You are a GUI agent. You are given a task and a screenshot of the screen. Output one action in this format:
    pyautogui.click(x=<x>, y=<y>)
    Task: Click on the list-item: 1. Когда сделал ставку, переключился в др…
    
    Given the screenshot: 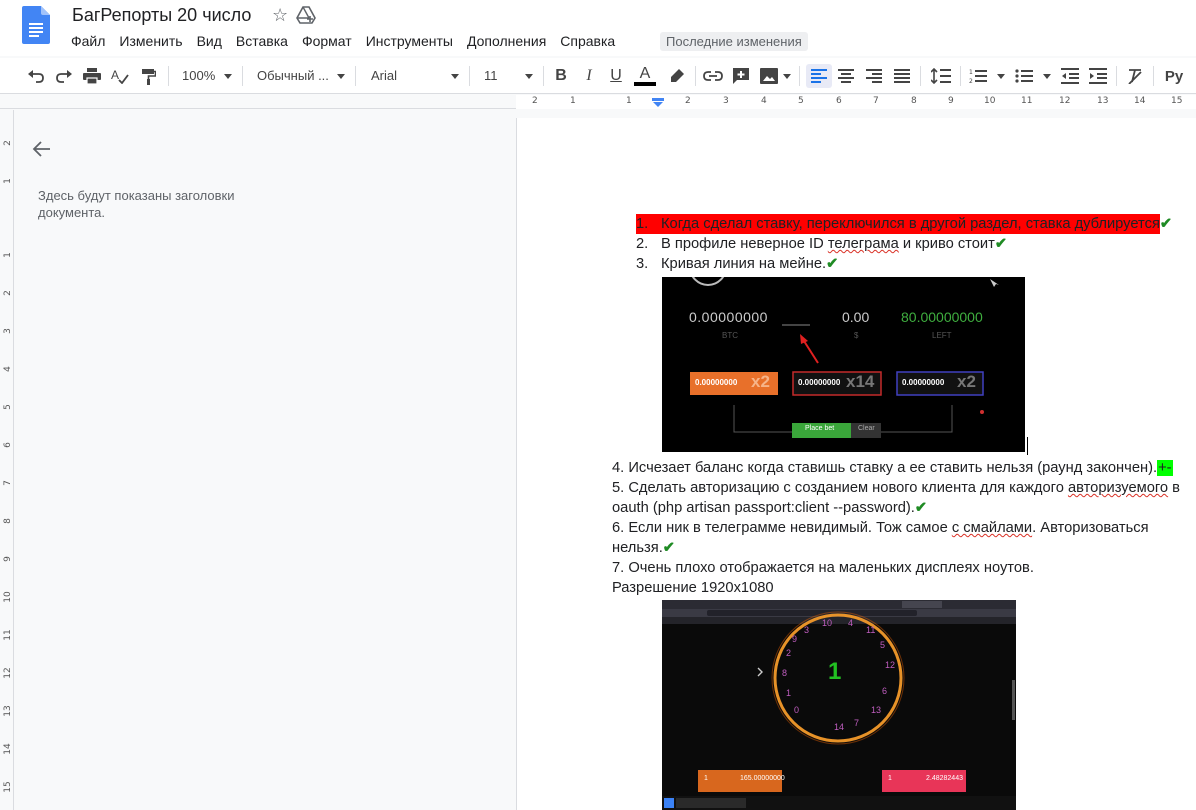 What is the action you would take?
    pyautogui.click(x=904, y=224)
    